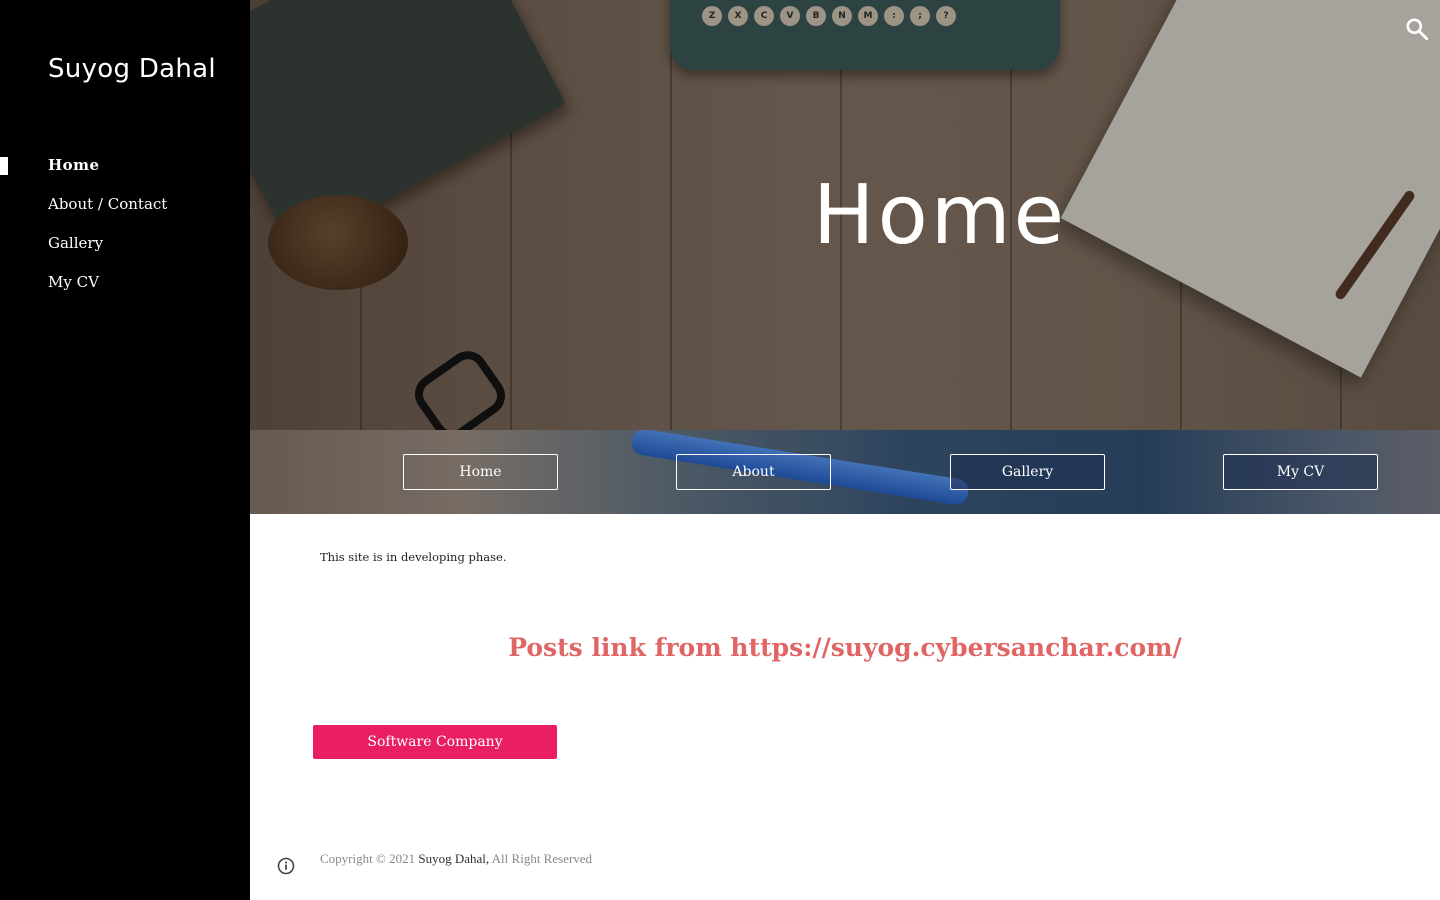 The width and height of the screenshot is (1440, 900). I want to click on button-band: Home About Gallery My CV, so click(845, 472).